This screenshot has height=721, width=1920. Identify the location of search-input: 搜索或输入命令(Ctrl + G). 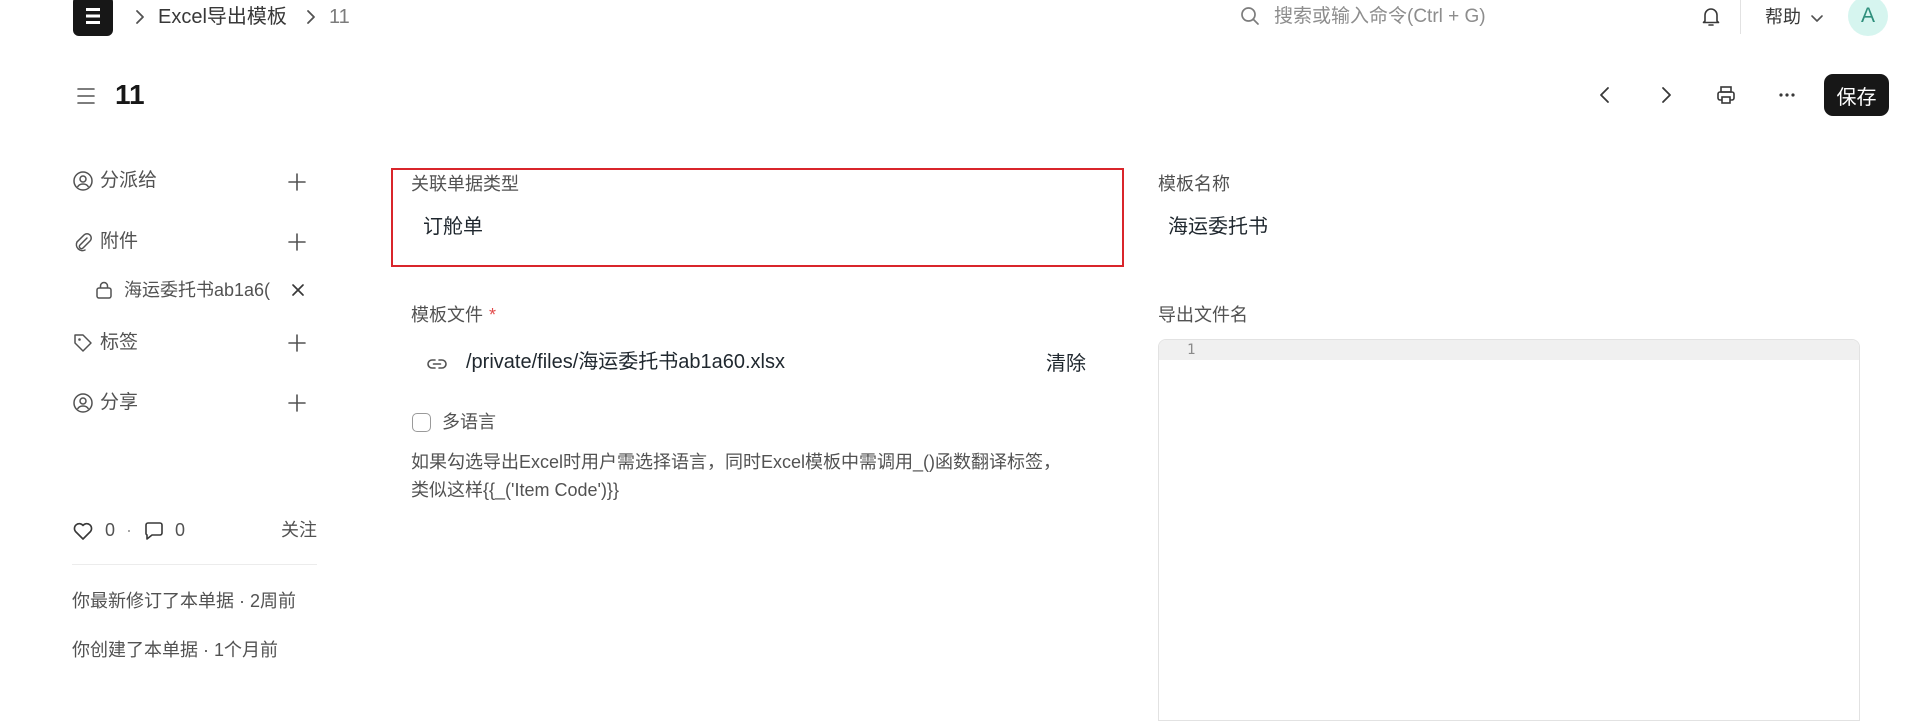
(1380, 17).